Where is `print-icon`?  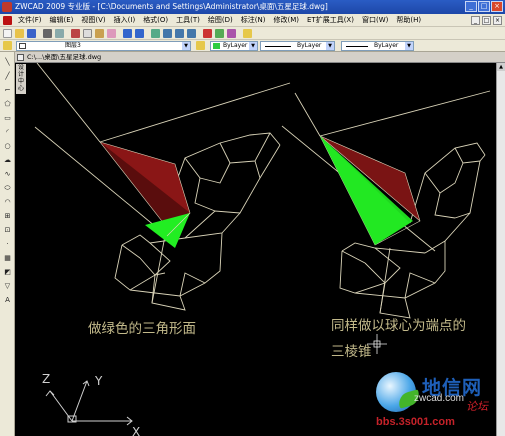 print-icon is located at coordinates (47, 33).